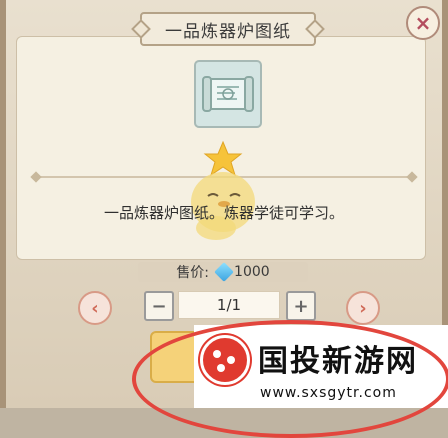 The width and height of the screenshot is (448, 438). Describe the element at coordinates (225, 360) in the screenshot. I see `watermark-logo-icon` at that location.